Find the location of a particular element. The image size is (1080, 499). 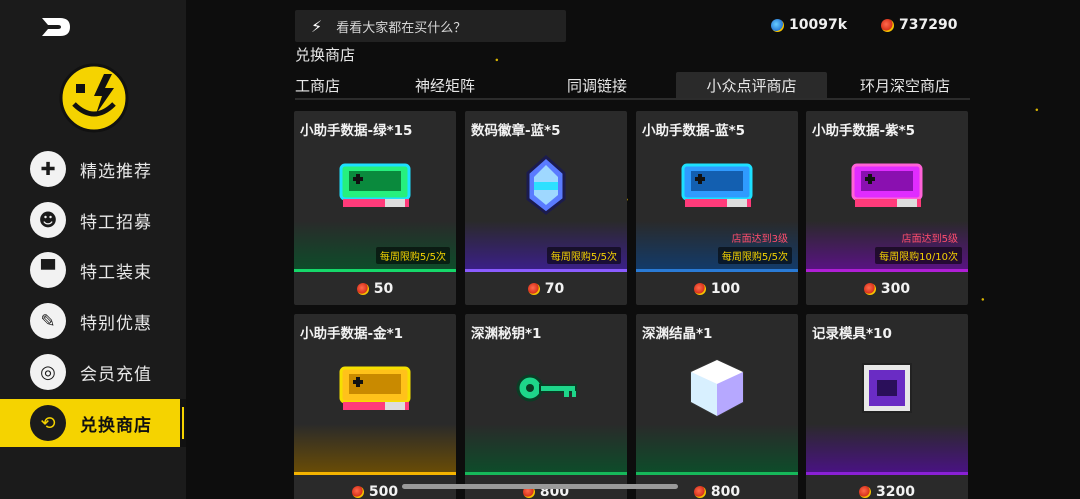

blue-gem-coin-icon is located at coordinates (777, 25).